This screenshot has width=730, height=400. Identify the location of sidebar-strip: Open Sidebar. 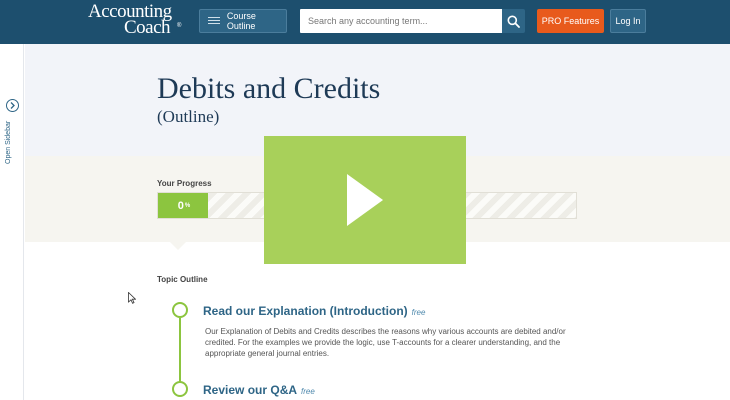
(12, 222).